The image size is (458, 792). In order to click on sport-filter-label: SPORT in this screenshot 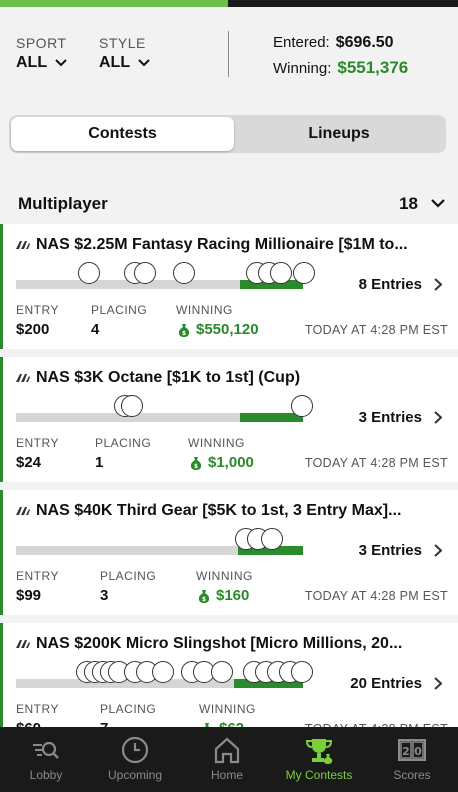, I will do `click(41, 43)`.